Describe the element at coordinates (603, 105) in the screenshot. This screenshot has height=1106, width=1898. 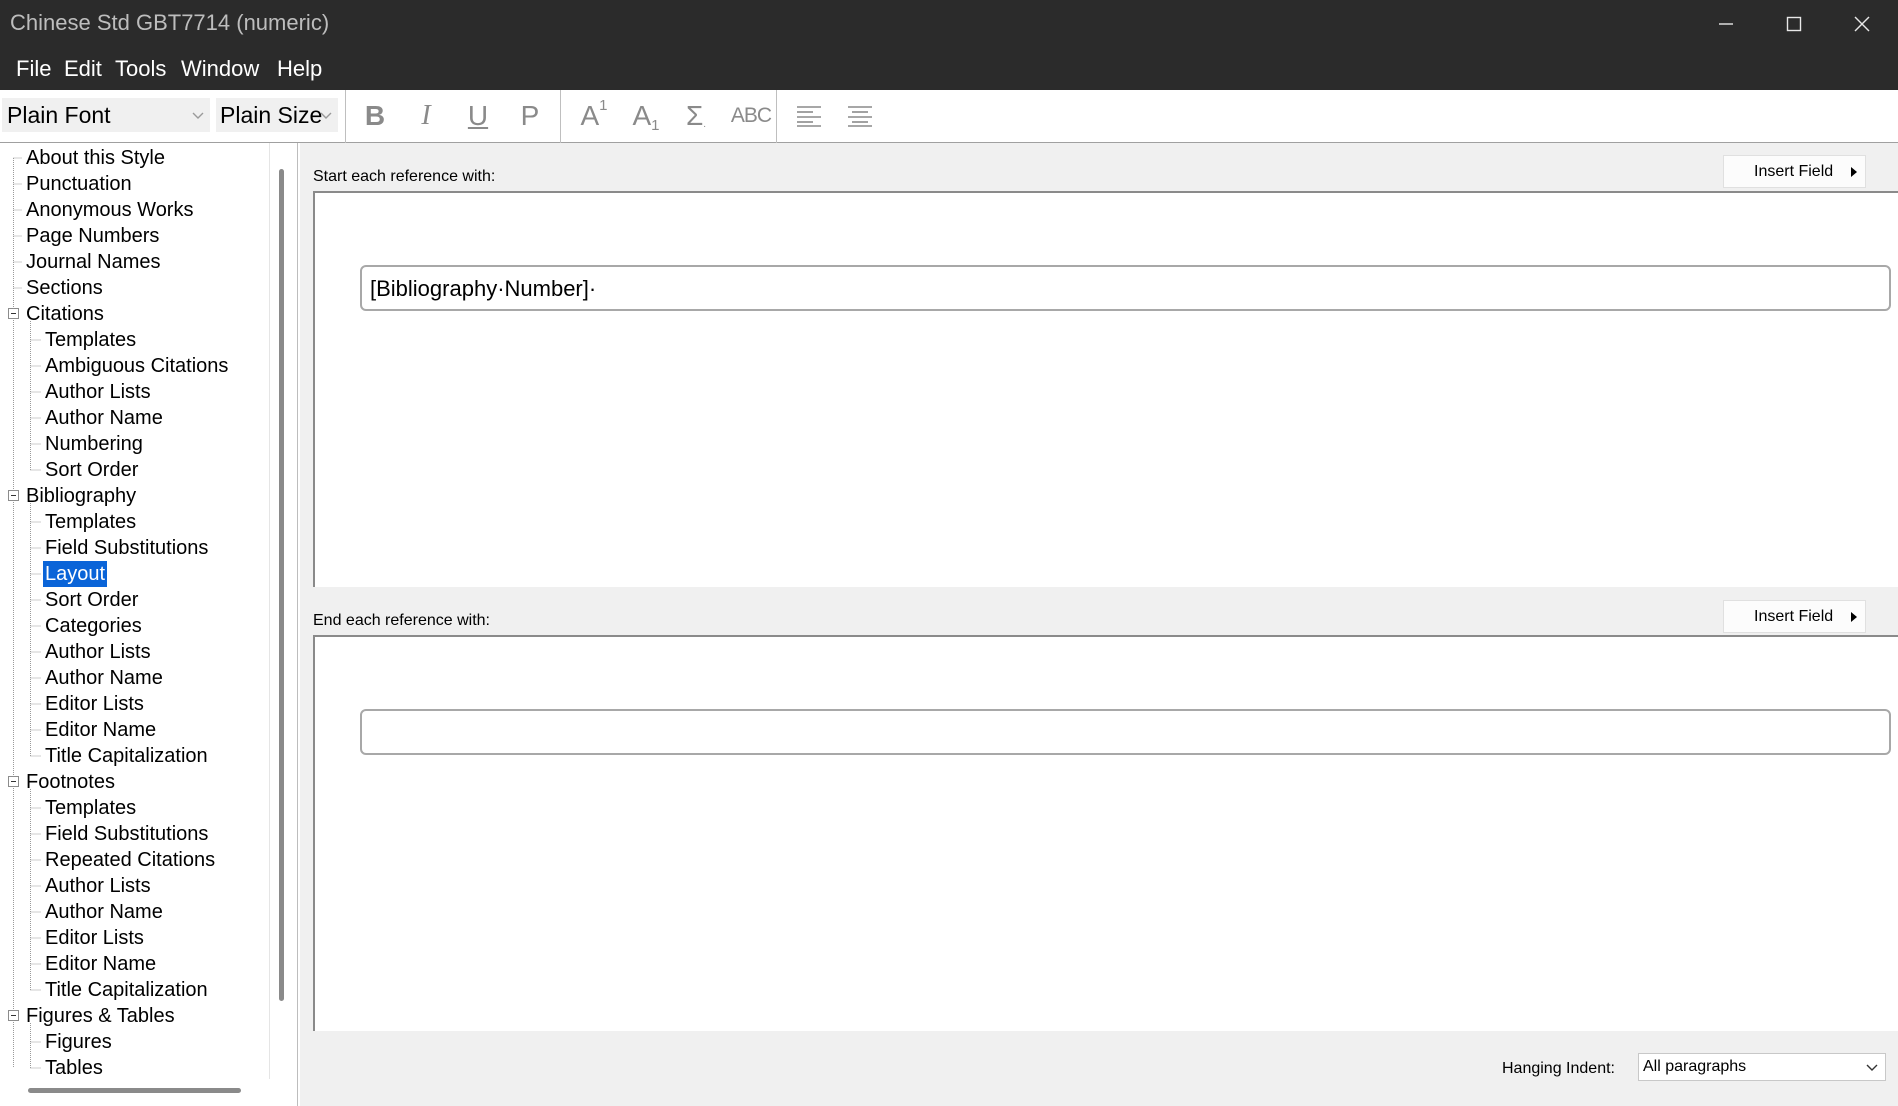
I see `superscript-digit: 1` at that location.